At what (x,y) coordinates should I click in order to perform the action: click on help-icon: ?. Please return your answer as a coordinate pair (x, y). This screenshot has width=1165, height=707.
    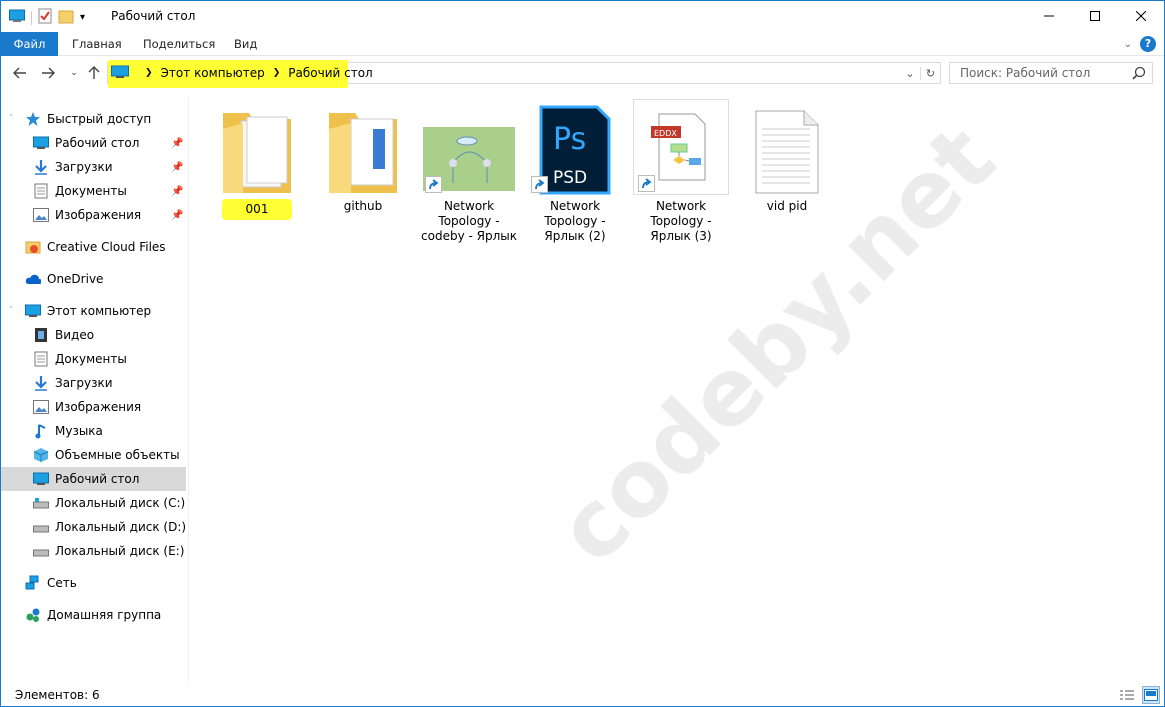
    Looking at the image, I should click on (1148, 44).